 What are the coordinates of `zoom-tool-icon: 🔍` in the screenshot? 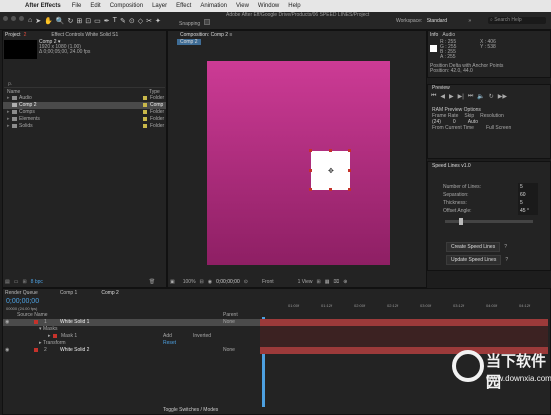 It's located at (60, 21).